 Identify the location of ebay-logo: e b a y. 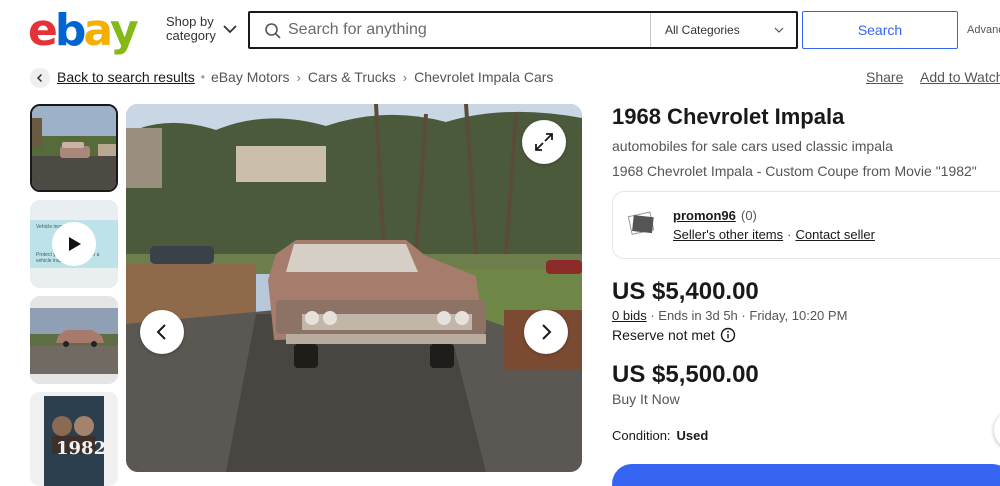
(83, 30).